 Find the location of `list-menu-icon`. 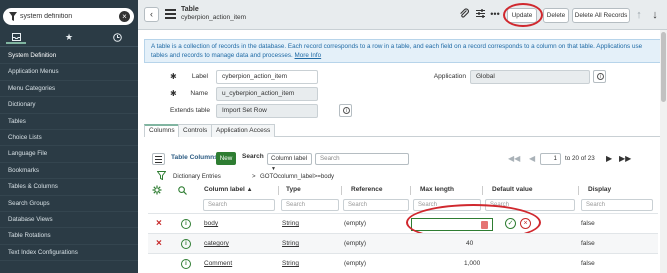

list-menu-icon is located at coordinates (158, 159).